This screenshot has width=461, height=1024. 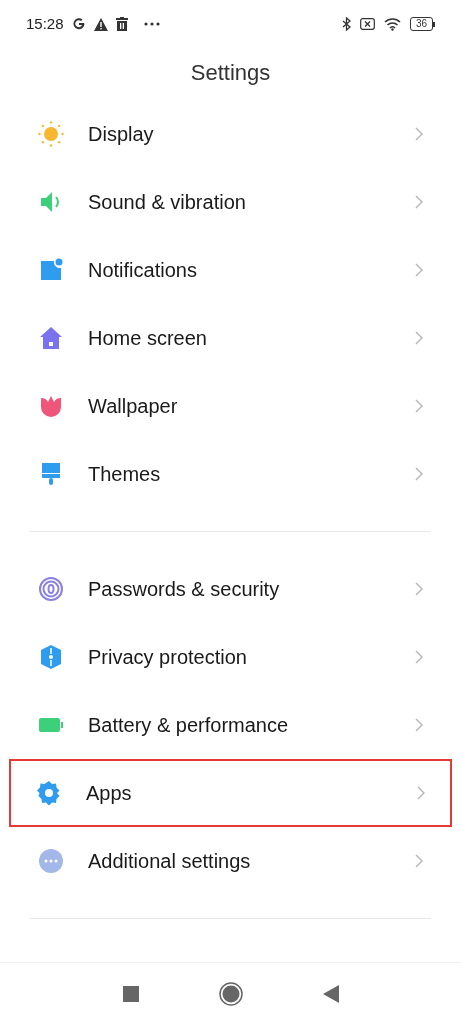 What do you see at coordinates (78, 24) in the screenshot?
I see `google-g-icon` at bounding box center [78, 24].